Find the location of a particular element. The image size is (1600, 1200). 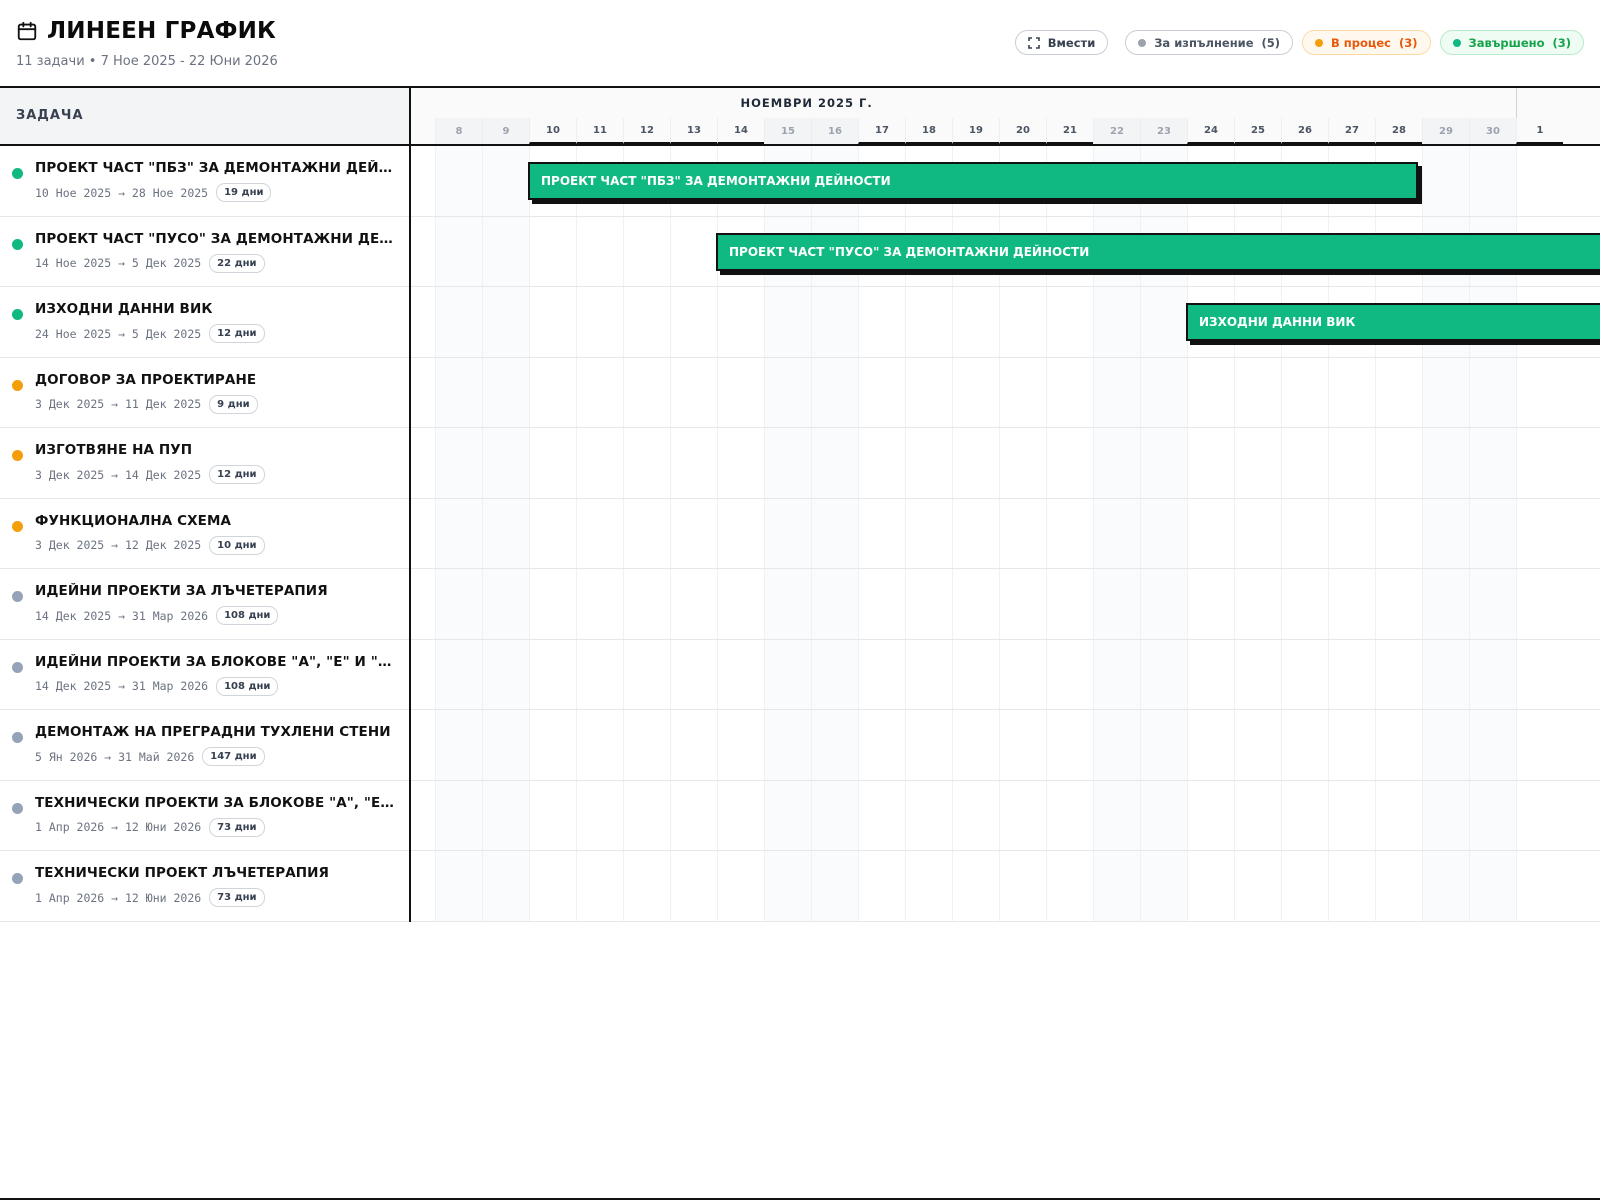

task-name: ДЕМОНТАЖ НА ПРЕГРАДНИ ТУХЛЕНИ СТЕНИ is located at coordinates (213, 732).